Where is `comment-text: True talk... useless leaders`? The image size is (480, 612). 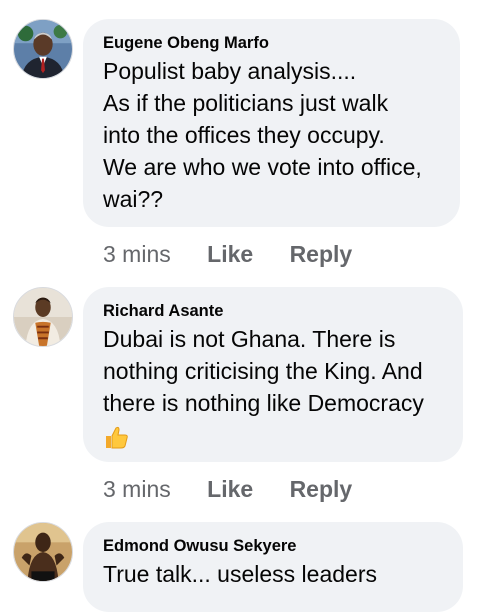
comment-text: True talk... useless leaders is located at coordinates (273, 574).